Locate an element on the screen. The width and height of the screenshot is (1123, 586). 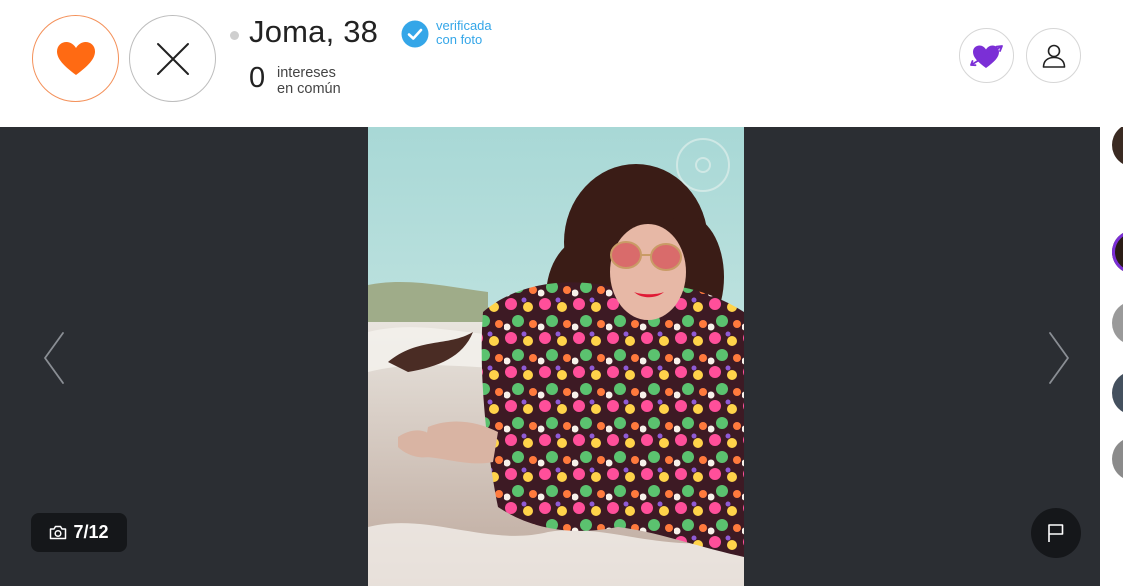
report-button is located at coordinates (1056, 533).